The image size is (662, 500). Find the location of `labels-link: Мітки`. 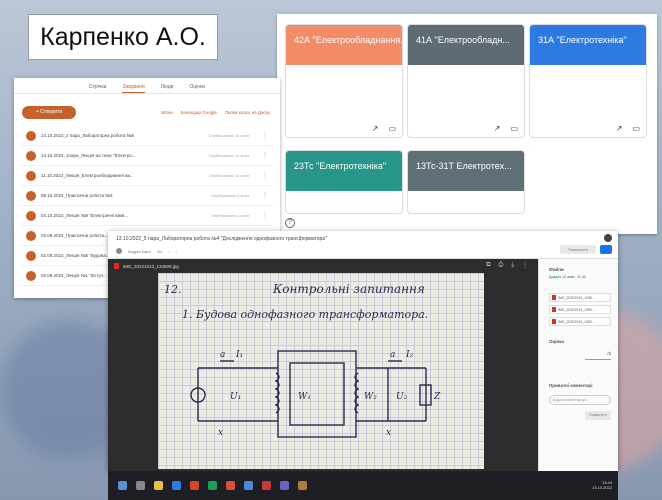

labels-link: Мітки is located at coordinates (166, 112).